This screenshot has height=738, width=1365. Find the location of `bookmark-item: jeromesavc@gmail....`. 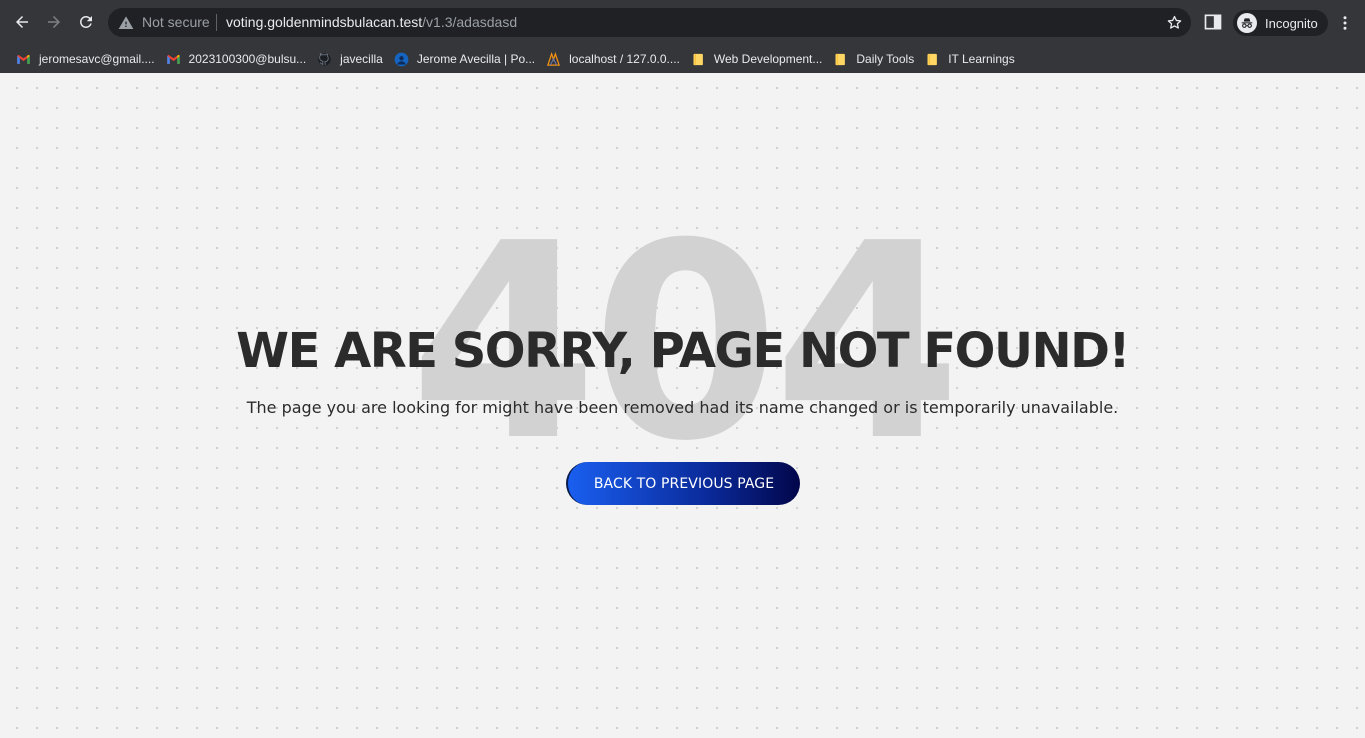

bookmark-item: jeromesavc@gmail.... is located at coordinates (89, 59).